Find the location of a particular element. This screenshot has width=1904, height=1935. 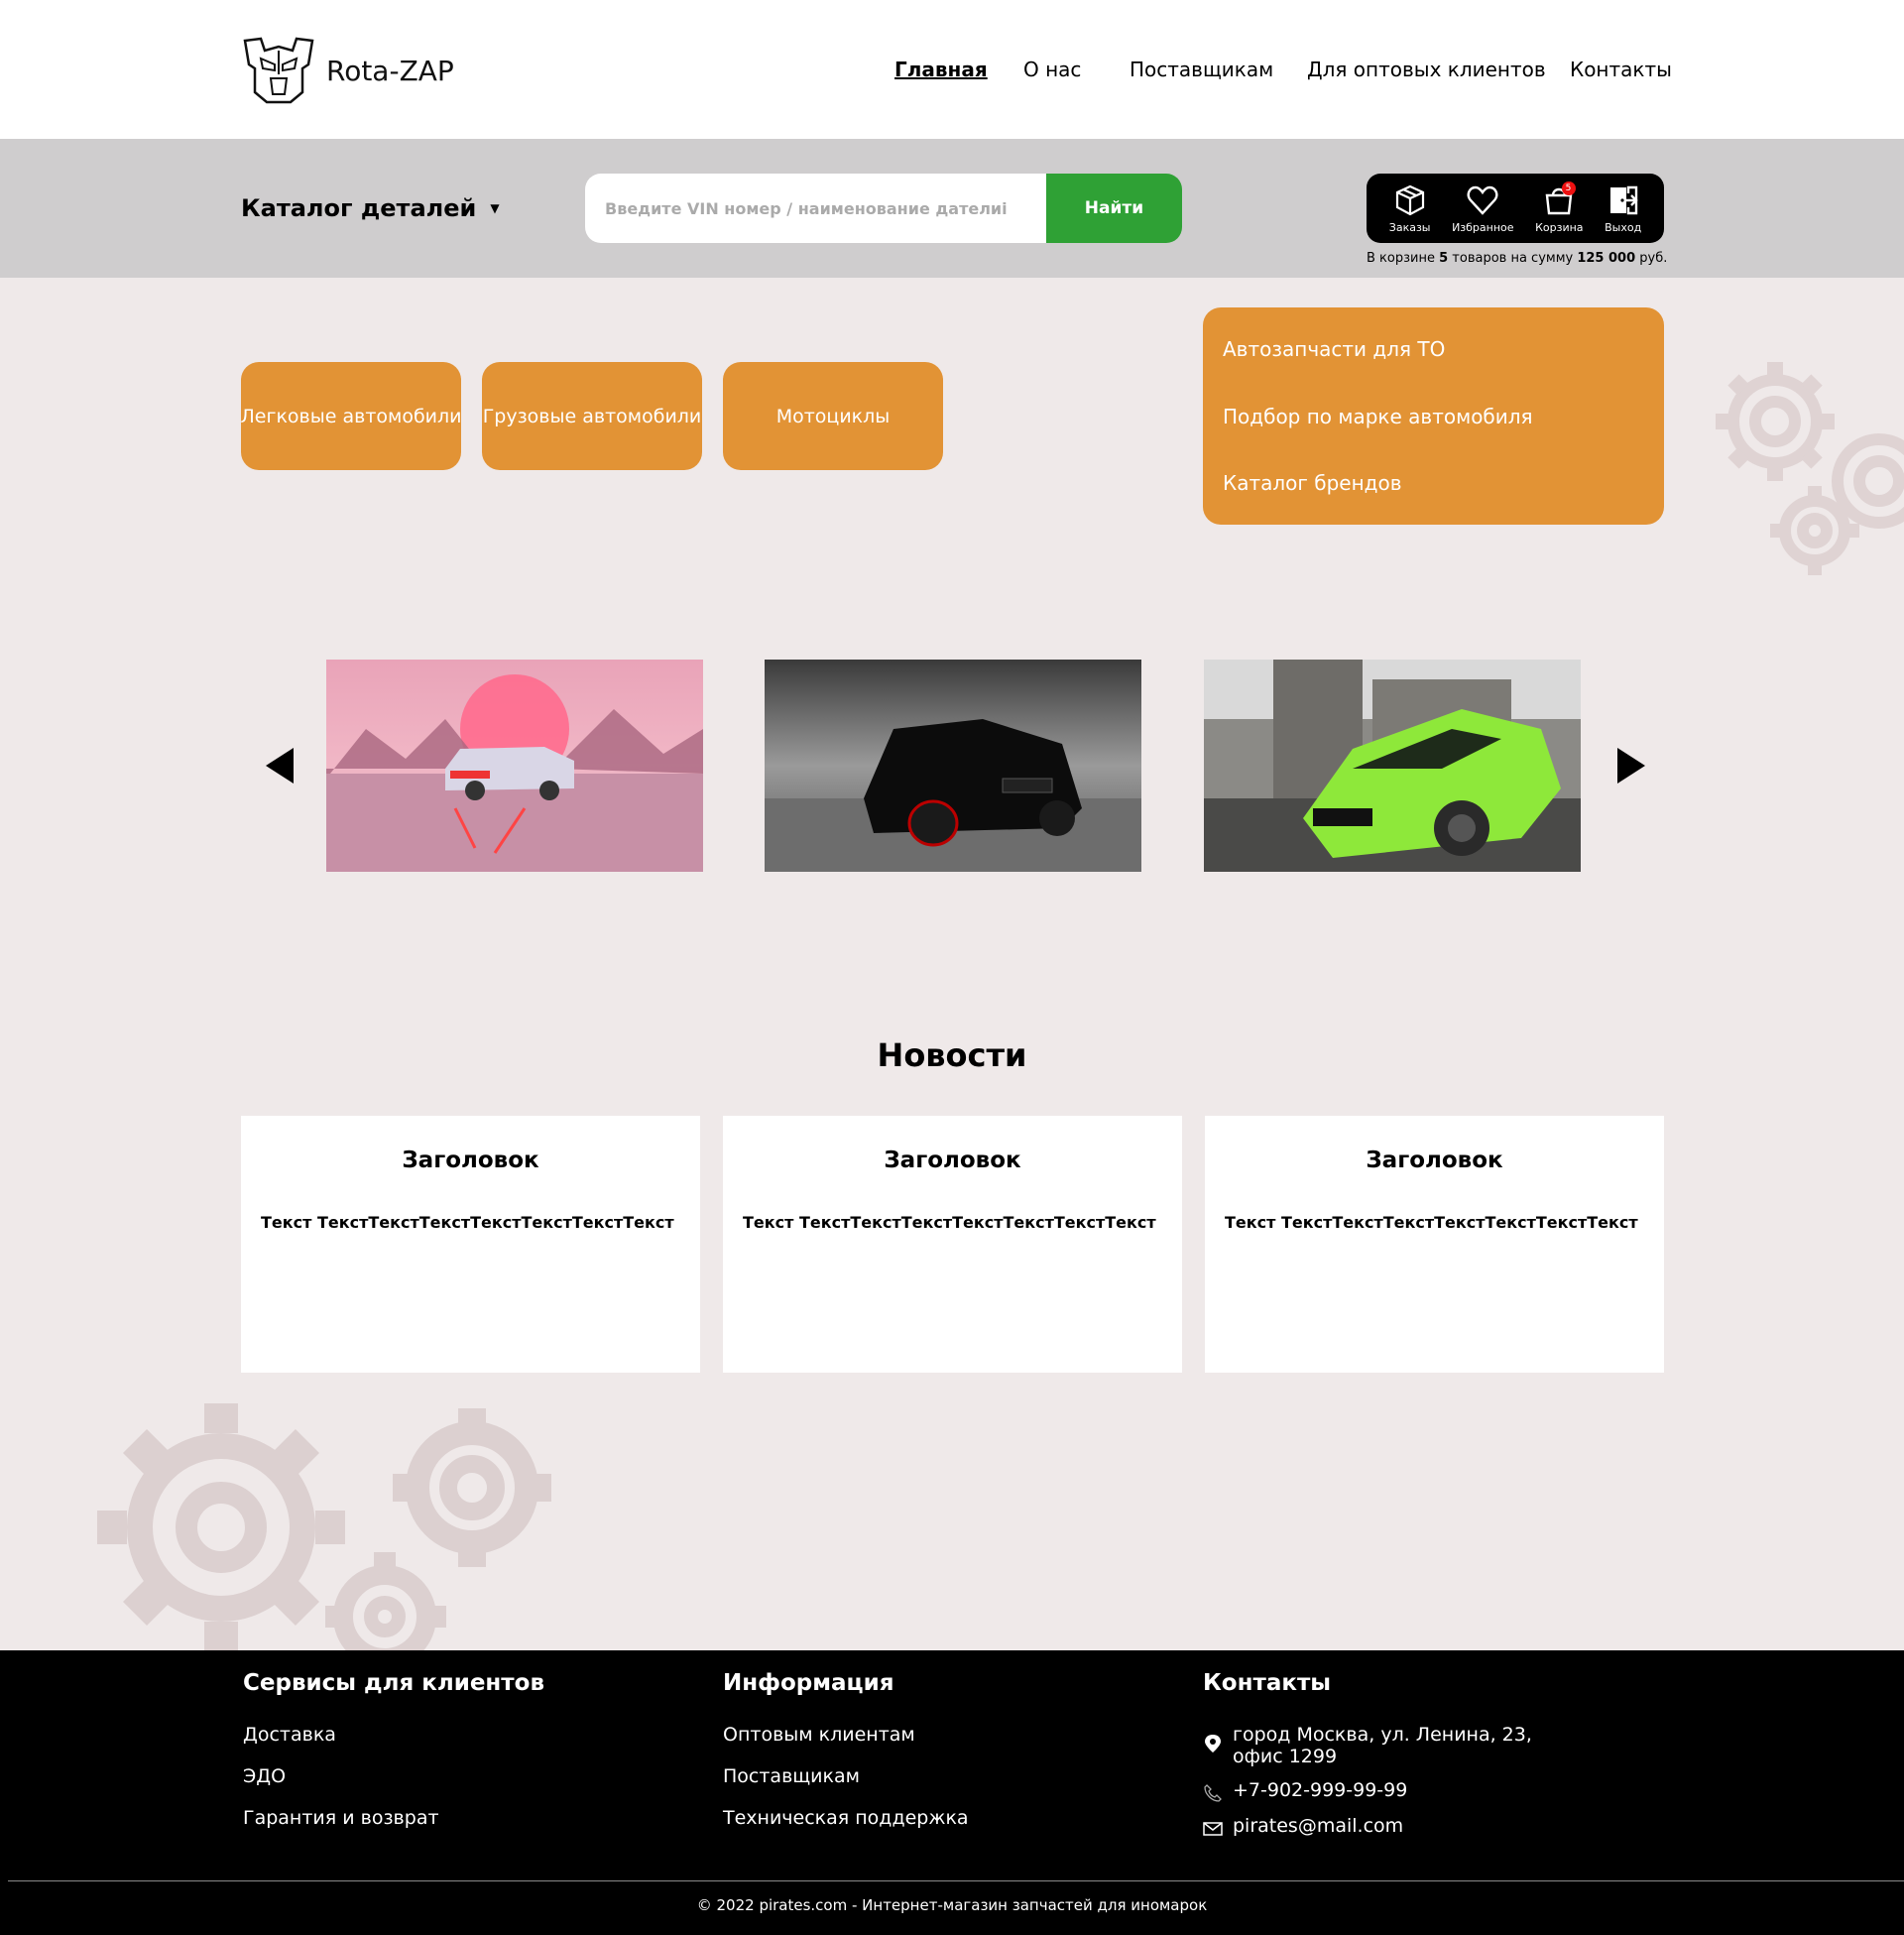

cart-summary-currency: руб. is located at coordinates (1653, 258).